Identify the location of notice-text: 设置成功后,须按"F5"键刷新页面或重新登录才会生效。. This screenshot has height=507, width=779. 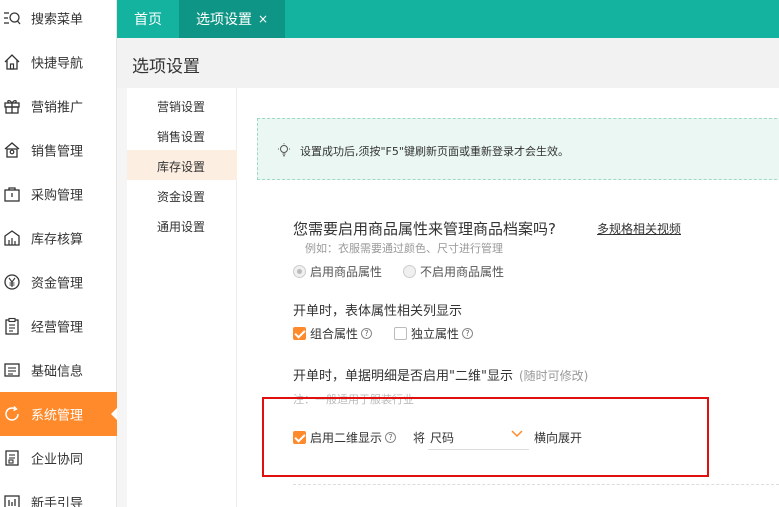
(434, 151).